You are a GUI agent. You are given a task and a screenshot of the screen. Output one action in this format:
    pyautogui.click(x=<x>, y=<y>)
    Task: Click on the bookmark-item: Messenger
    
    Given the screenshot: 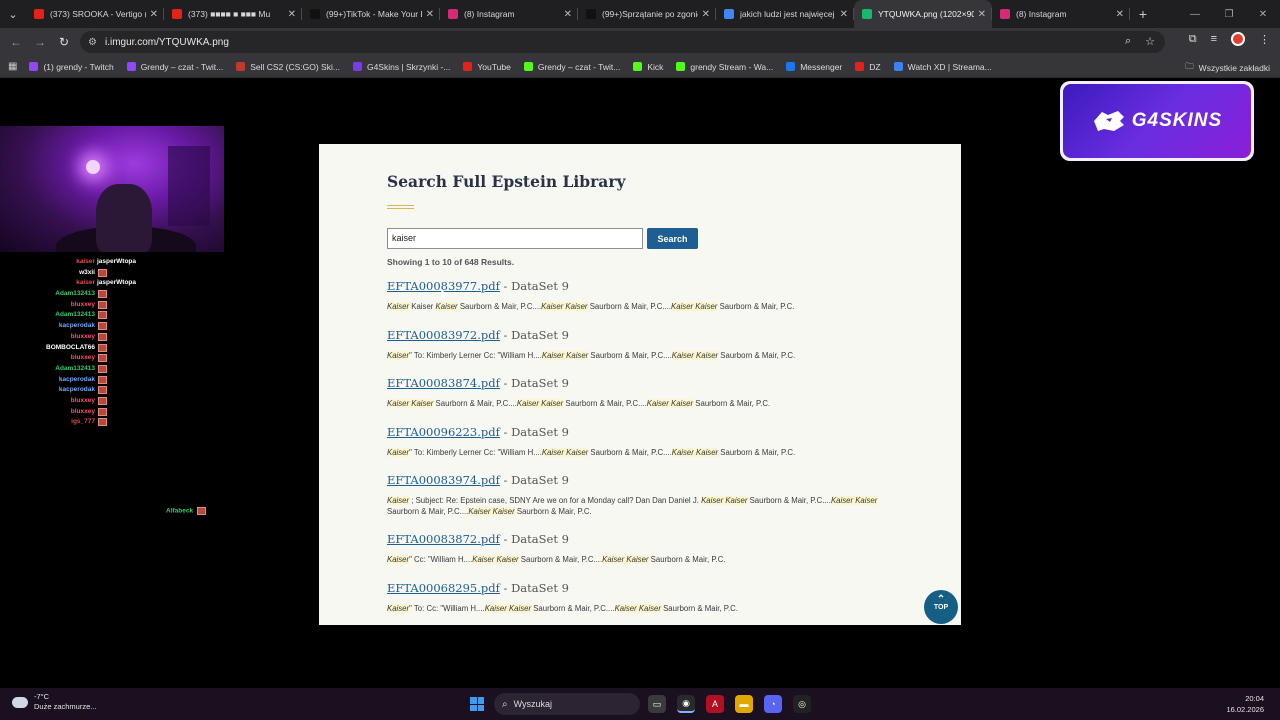 What is the action you would take?
    pyautogui.click(x=814, y=67)
    